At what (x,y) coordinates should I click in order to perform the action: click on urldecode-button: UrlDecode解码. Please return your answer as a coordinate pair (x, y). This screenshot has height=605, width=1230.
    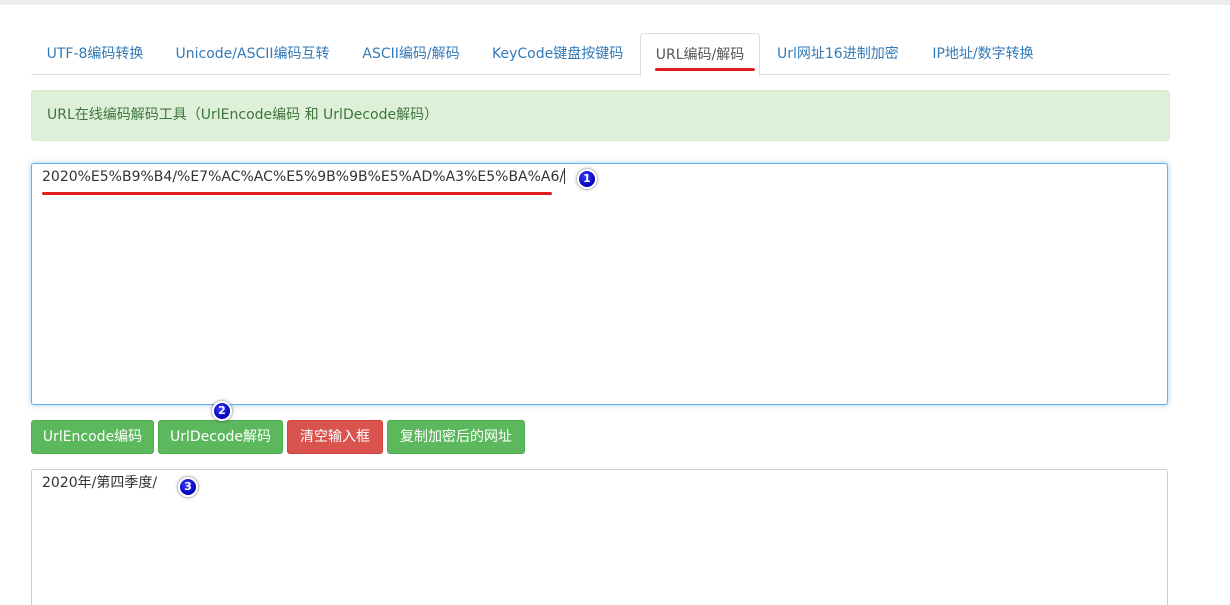
    Looking at the image, I should click on (220, 437).